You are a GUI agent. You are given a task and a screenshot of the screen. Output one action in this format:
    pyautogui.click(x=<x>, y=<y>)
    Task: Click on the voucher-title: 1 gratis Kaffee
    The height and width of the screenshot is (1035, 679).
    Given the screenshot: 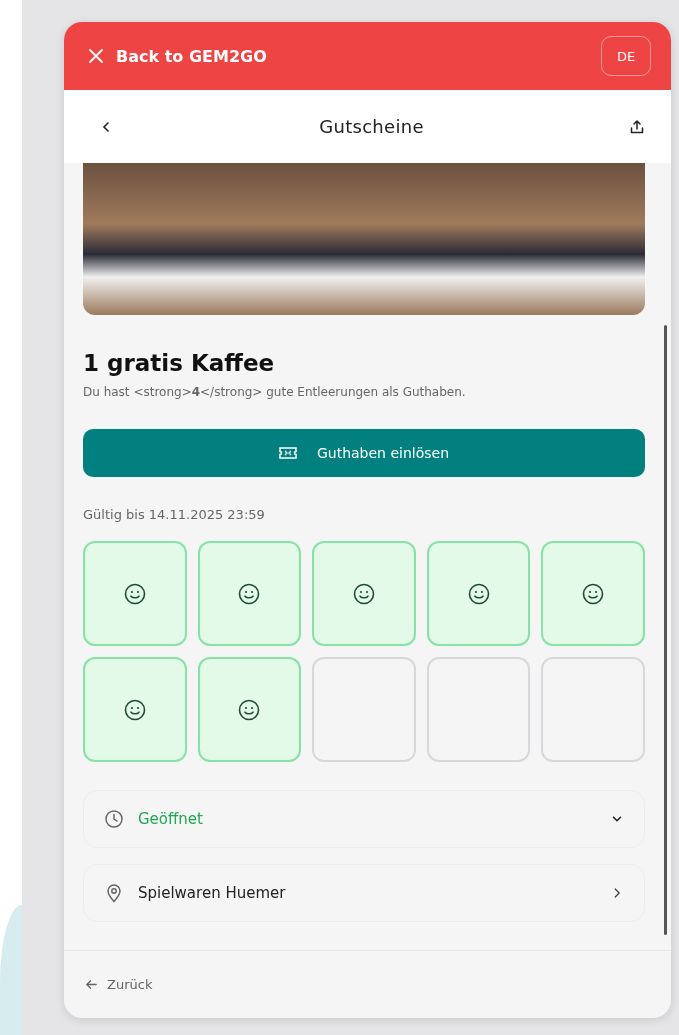 What is the action you would take?
    pyautogui.click(x=179, y=363)
    